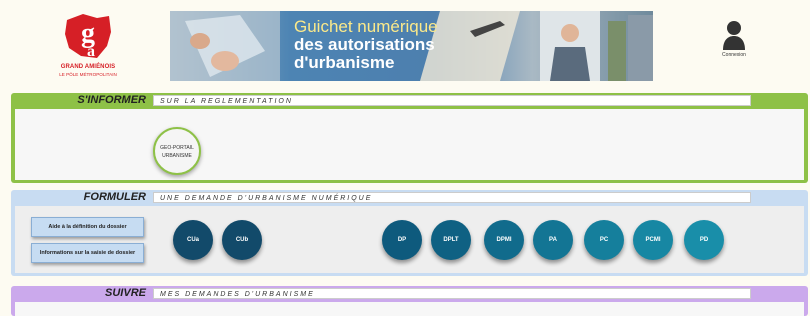 This screenshot has width=810, height=316. Describe the element at coordinates (704, 240) in the screenshot. I see `form-type-button-pd: PD` at that location.